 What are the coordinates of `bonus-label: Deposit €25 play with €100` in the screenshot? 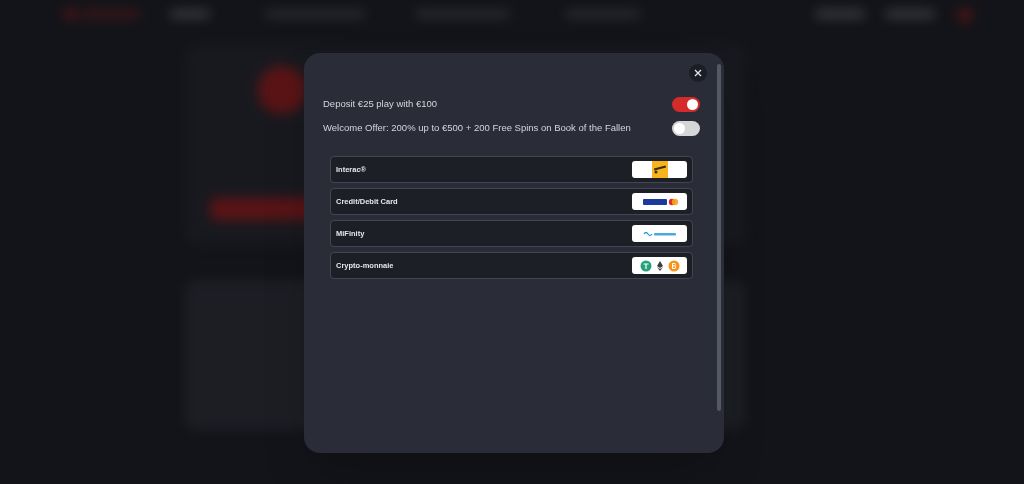 It's located at (380, 103).